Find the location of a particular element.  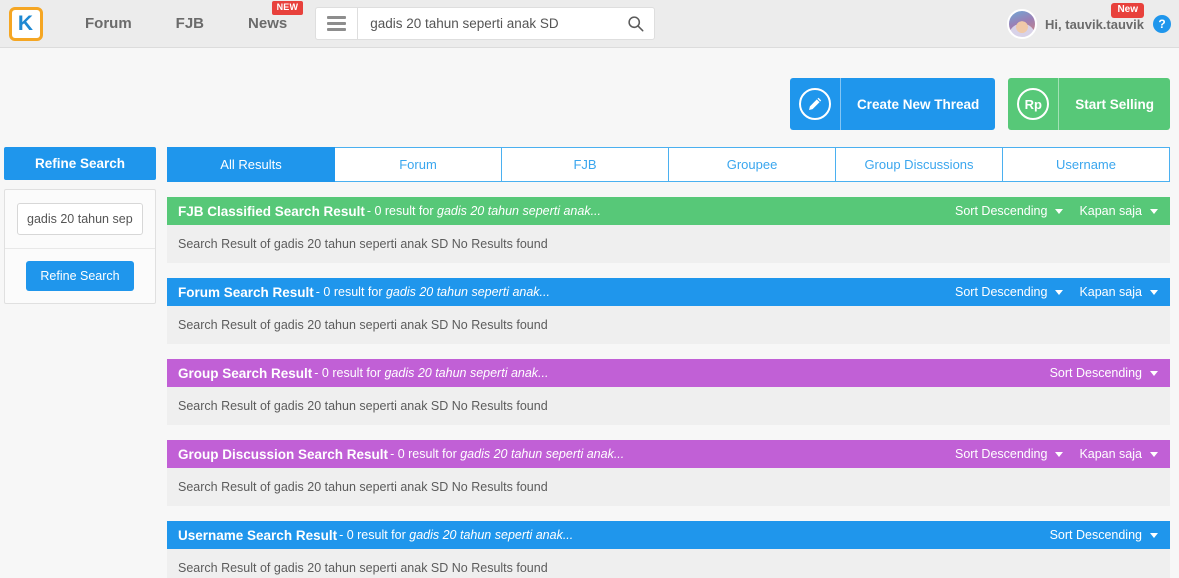

nav-label: News is located at coordinates (268, 23).